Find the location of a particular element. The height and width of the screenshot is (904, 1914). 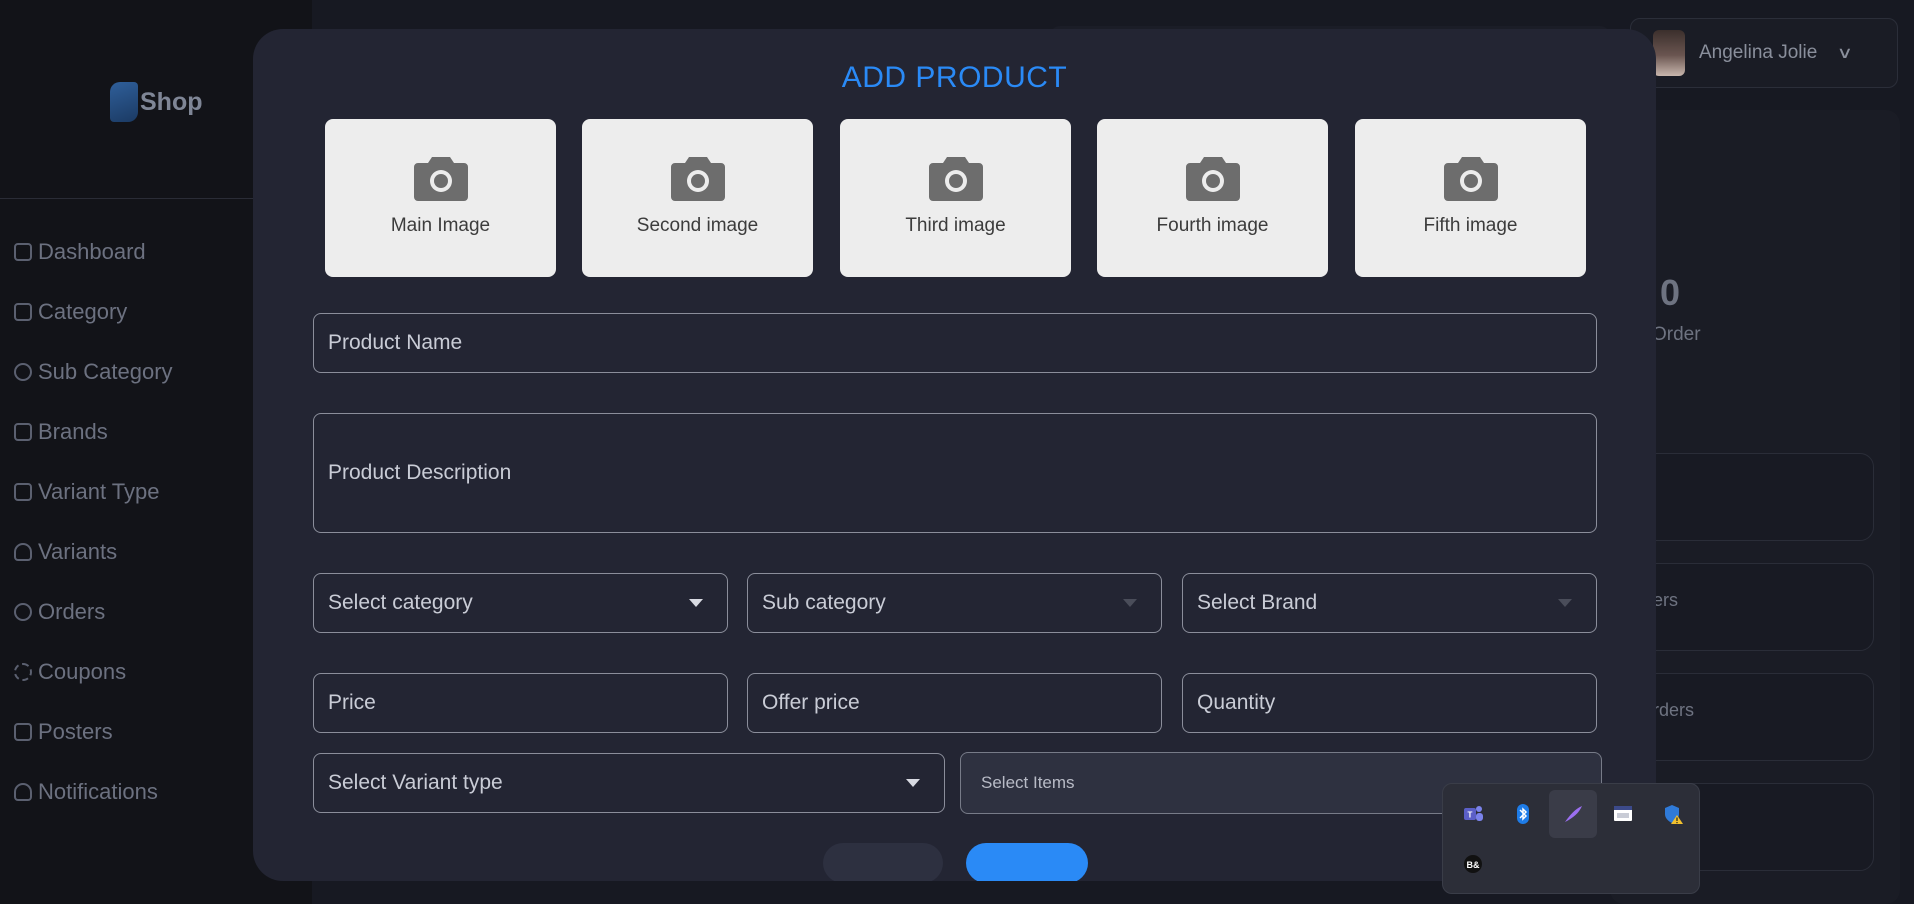

third-image-upload: Third image is located at coordinates (955, 198).